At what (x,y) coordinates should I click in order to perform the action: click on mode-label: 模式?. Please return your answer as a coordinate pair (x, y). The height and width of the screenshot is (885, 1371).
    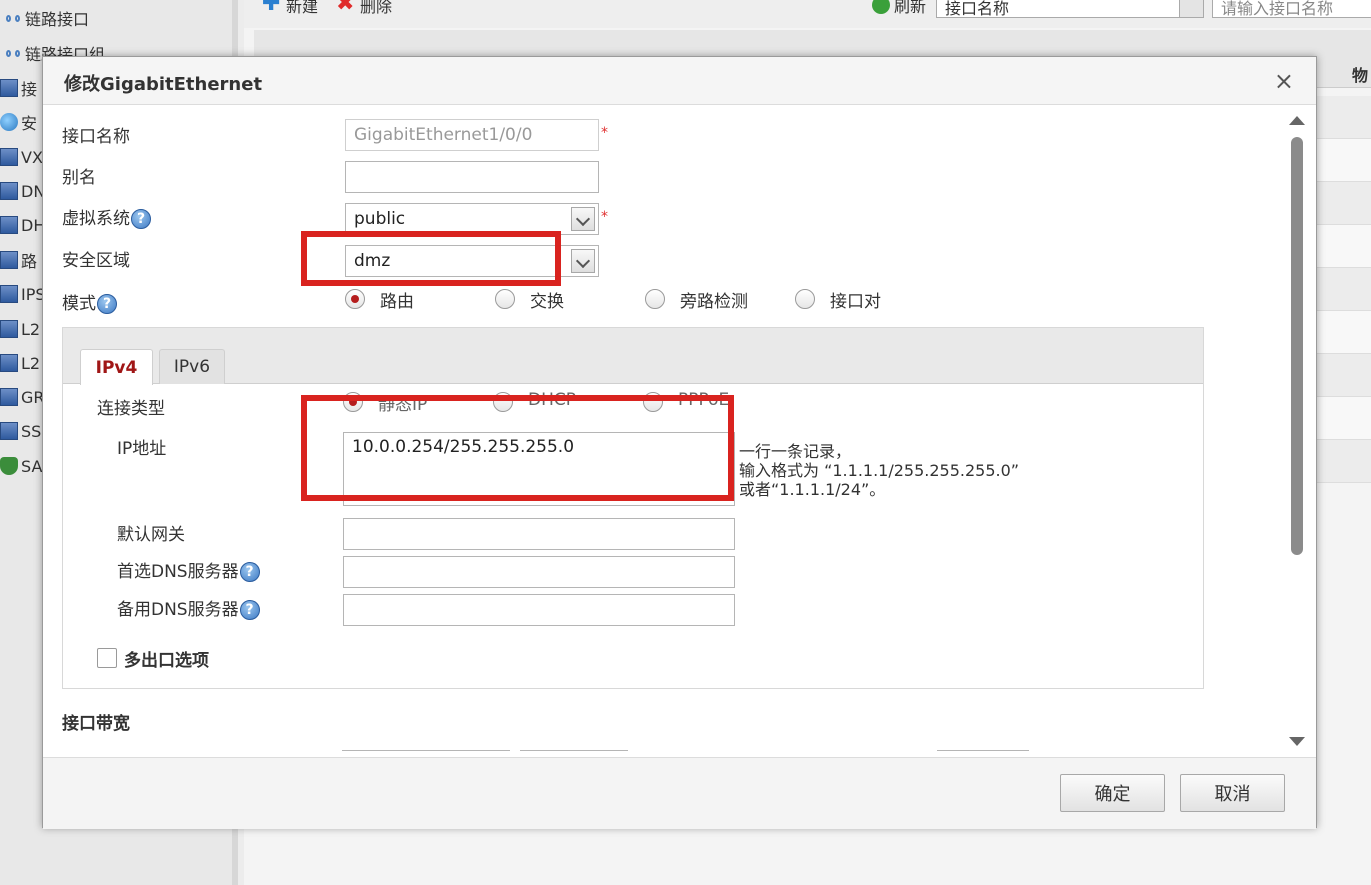
    Looking at the image, I should click on (89, 301).